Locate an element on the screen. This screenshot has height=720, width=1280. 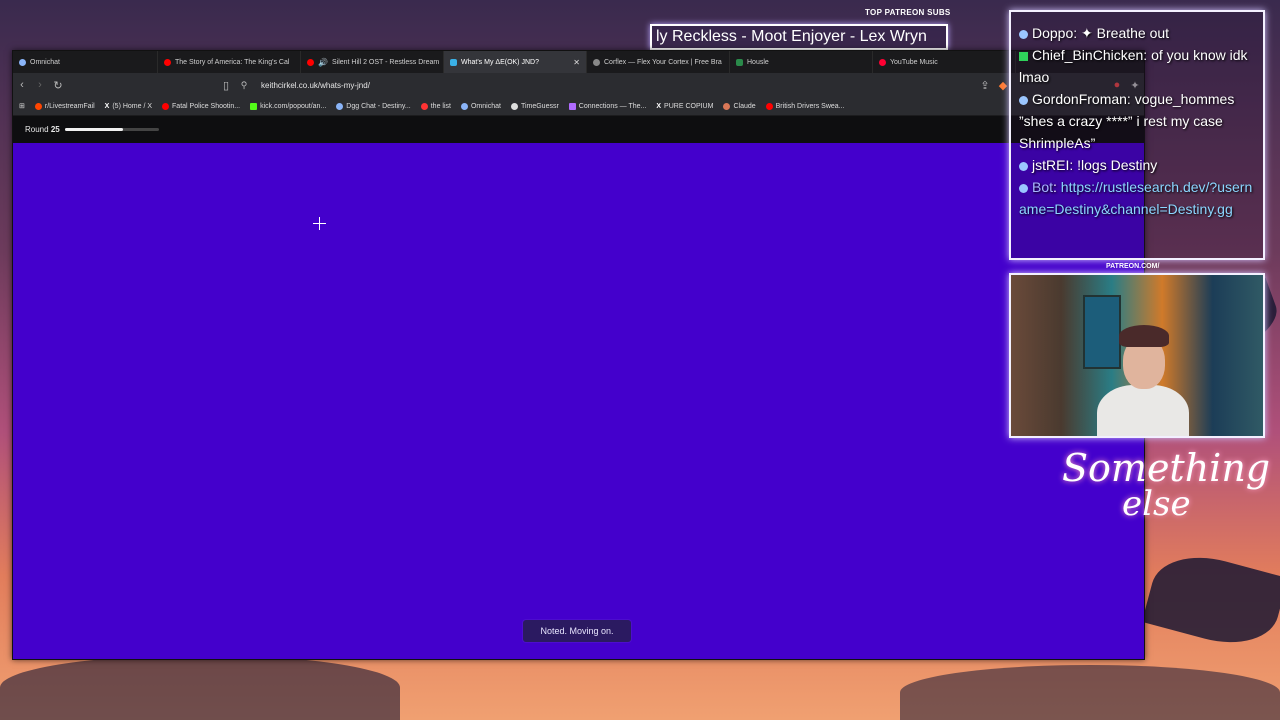
bookmark-label: the list is located at coordinates (440, 106).